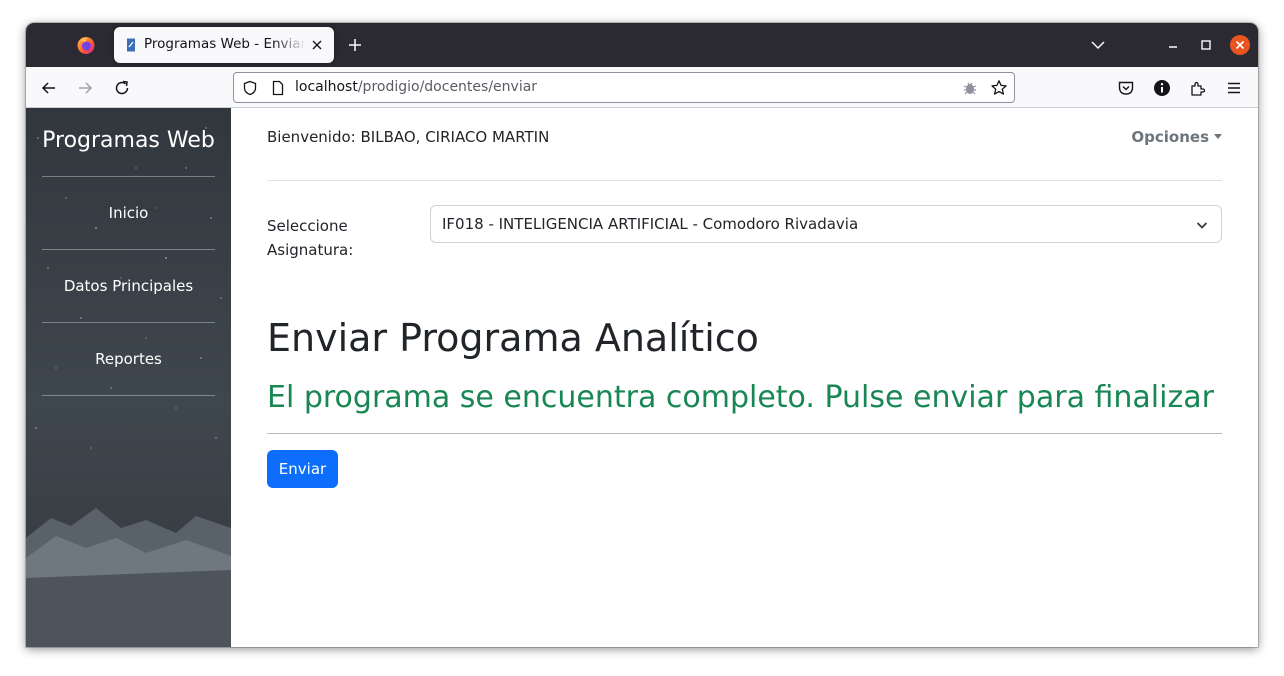 This screenshot has height=676, width=1284. I want to click on content-divider, so click(744, 433).